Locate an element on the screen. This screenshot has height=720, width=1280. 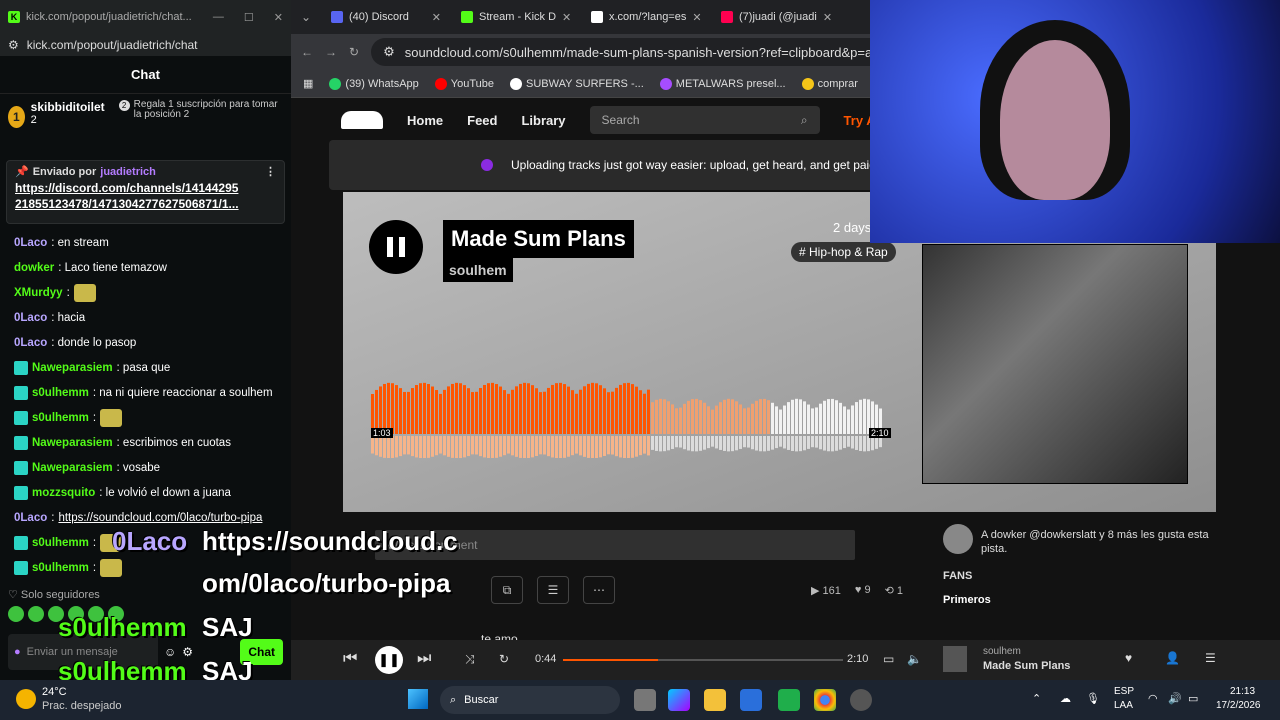
pause-icon: ❚❚ is located at coordinates (389, 660).